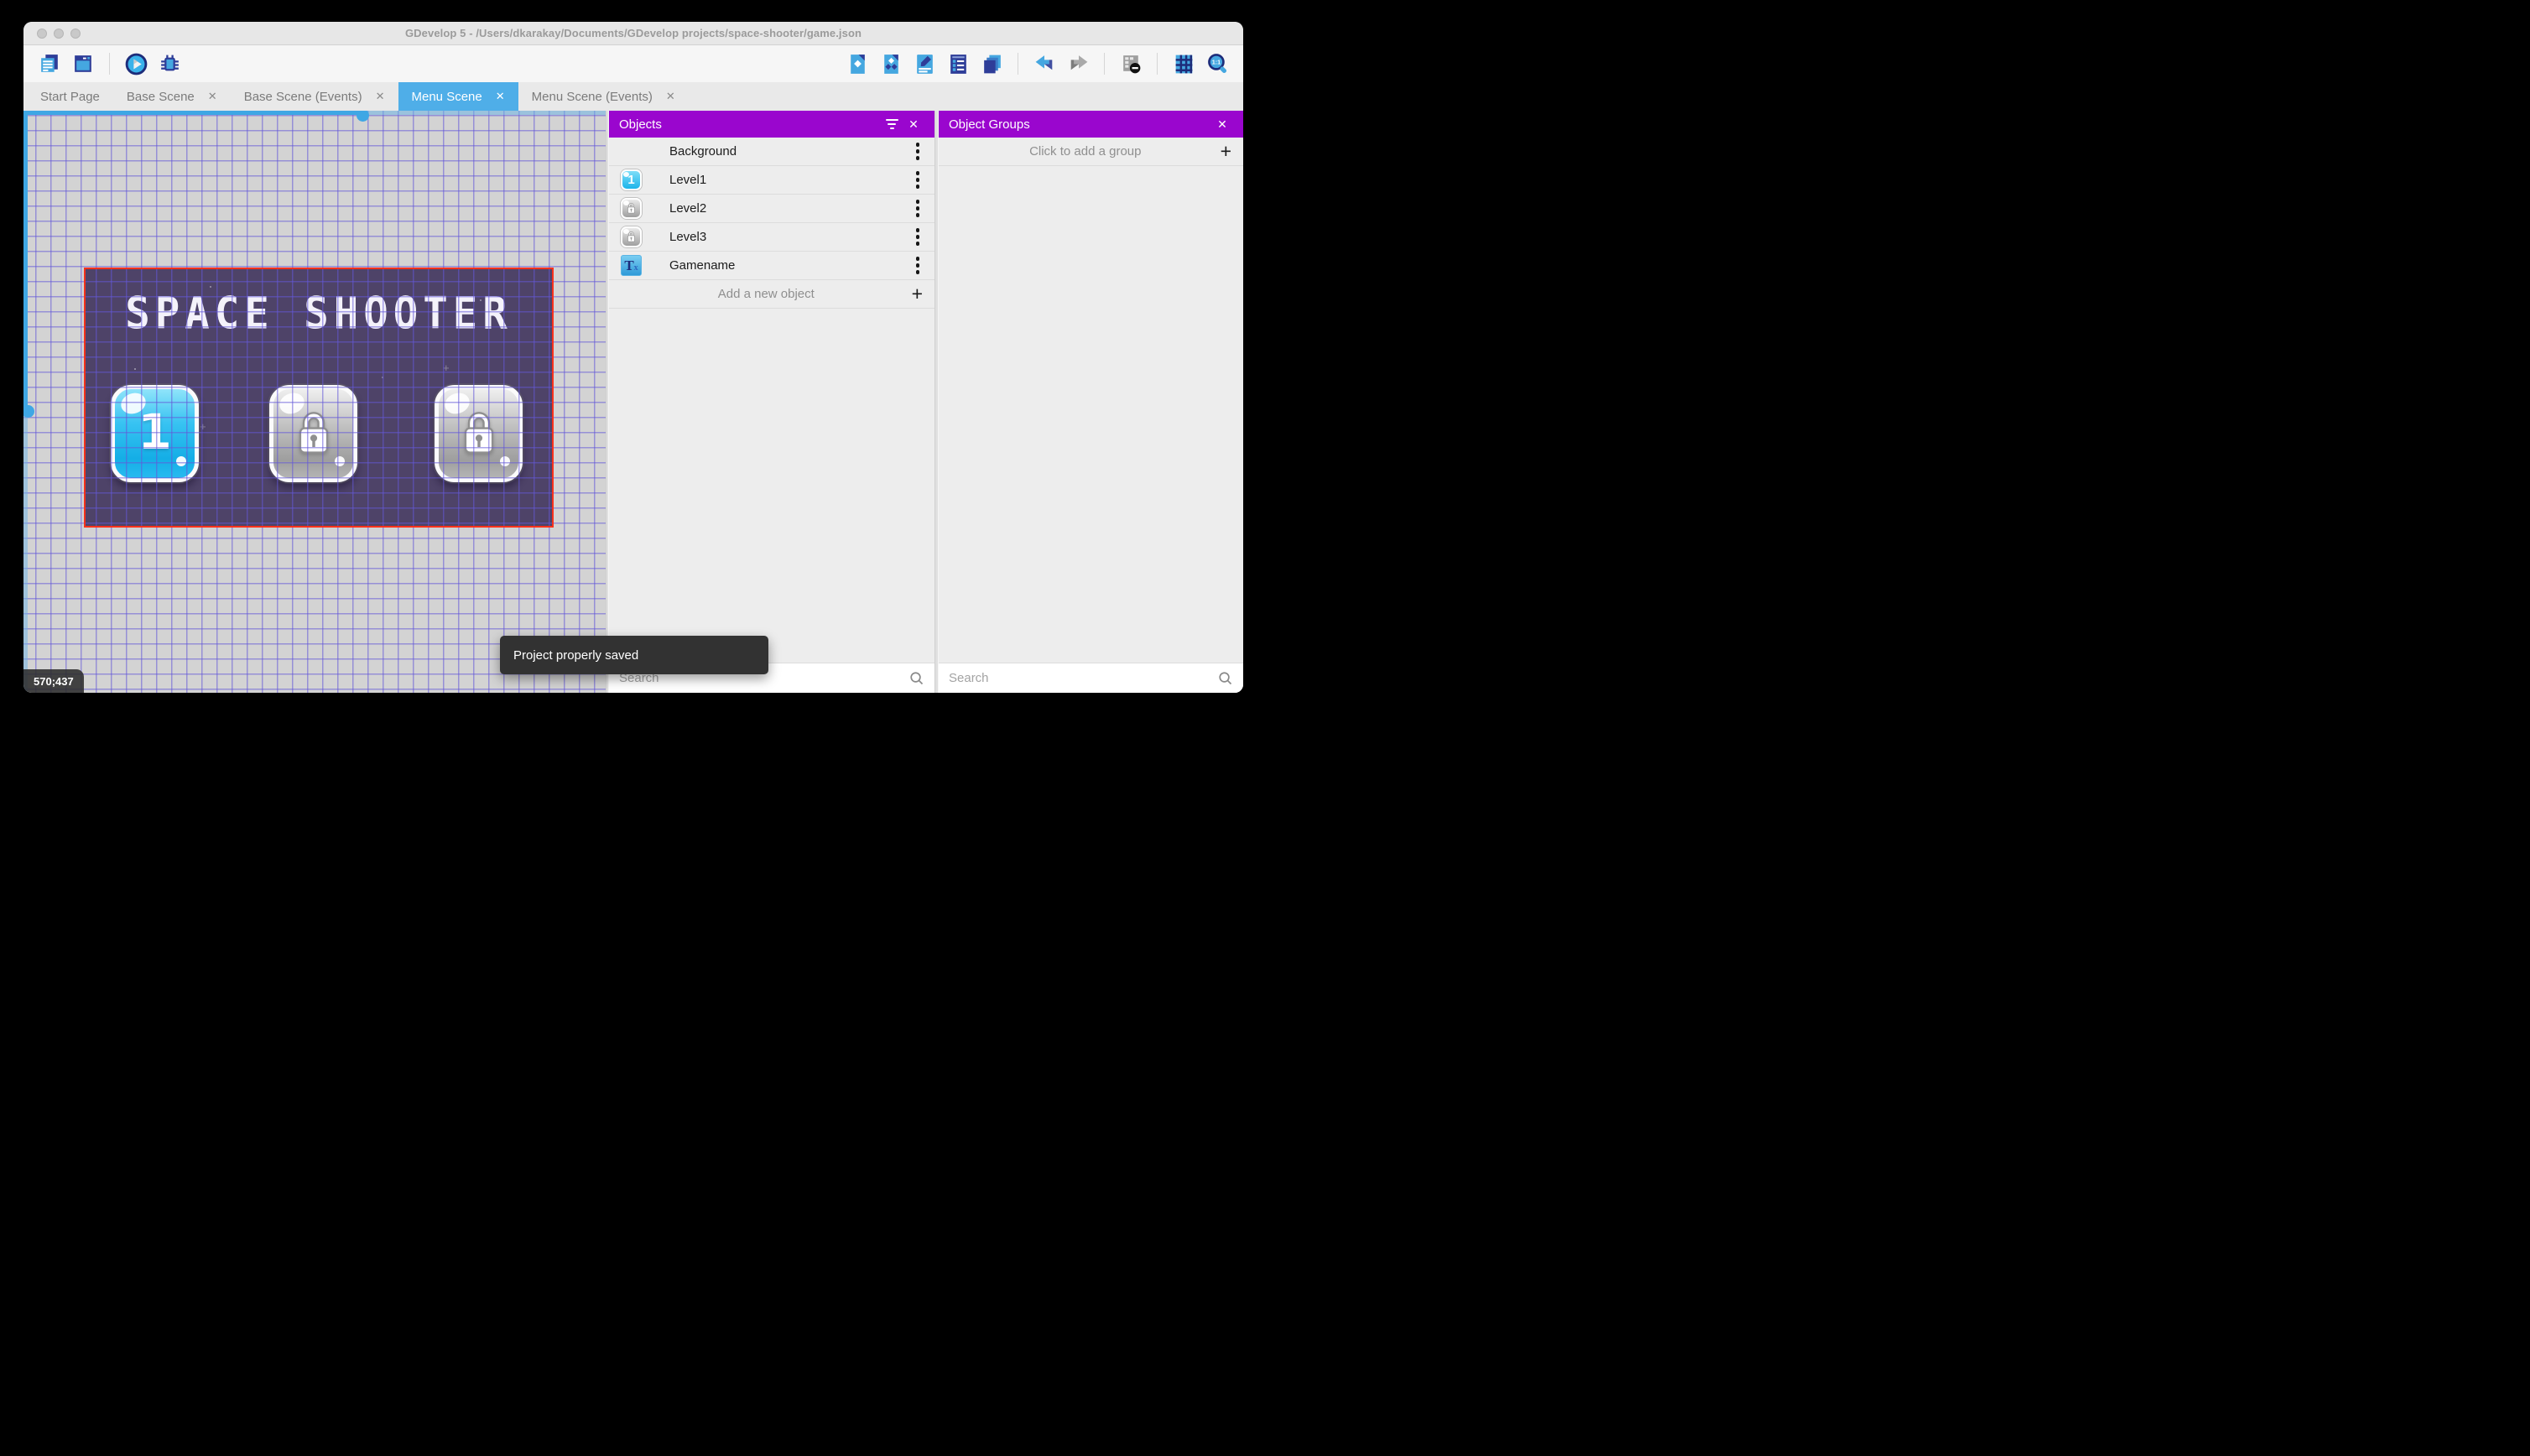 This screenshot has height=1456, width=2530. I want to click on level1-label: 1, so click(155, 431).